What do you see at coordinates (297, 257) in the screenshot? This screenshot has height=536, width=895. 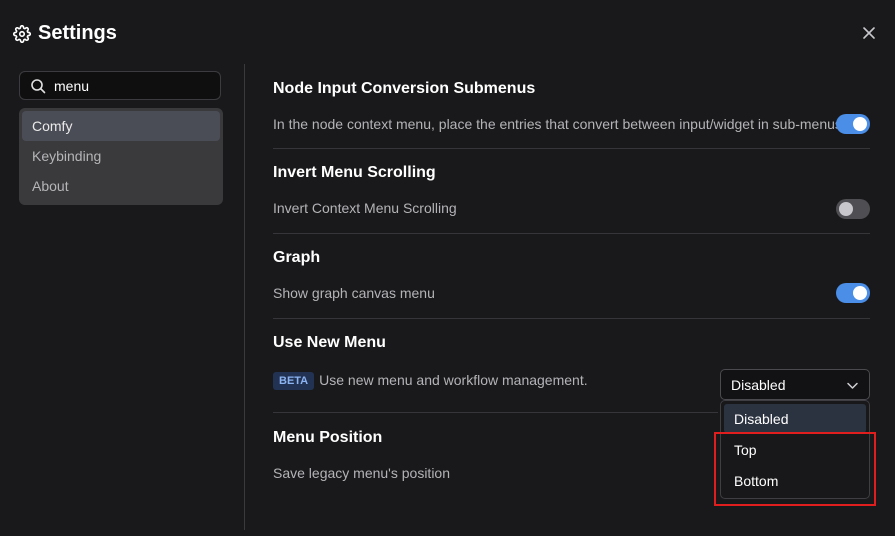 I see `setting-title: Graph` at bounding box center [297, 257].